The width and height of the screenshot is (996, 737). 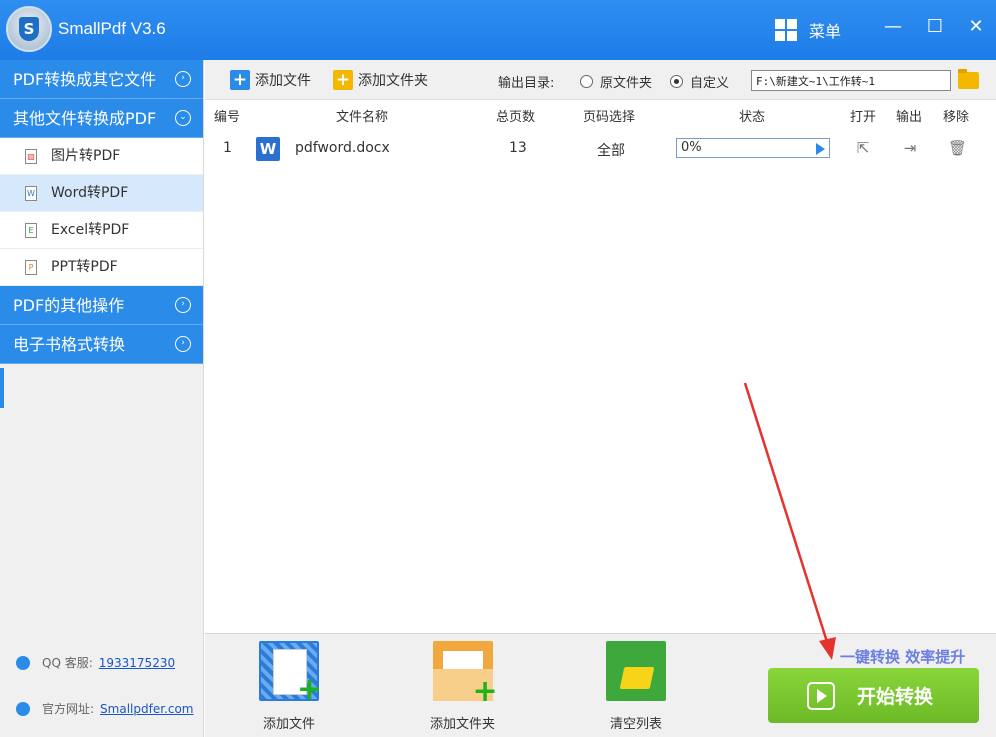 I want to click on qq-label: QQ 客服:, so click(x=67, y=663).